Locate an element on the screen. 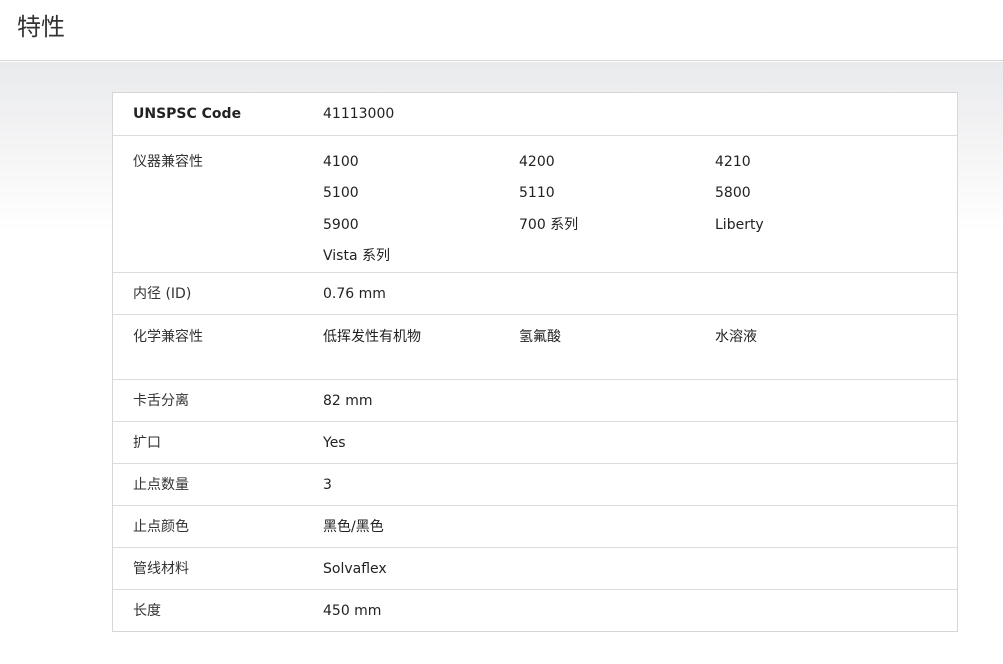 The height and width of the screenshot is (664, 1003). spec-value-item: 5800 is located at coordinates (733, 193).